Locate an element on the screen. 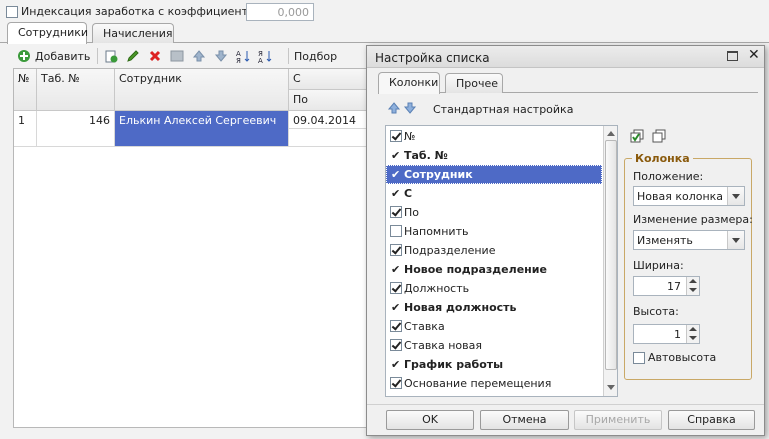 This screenshot has height=439, width=769. position-label: Положение: is located at coordinates (668, 176).